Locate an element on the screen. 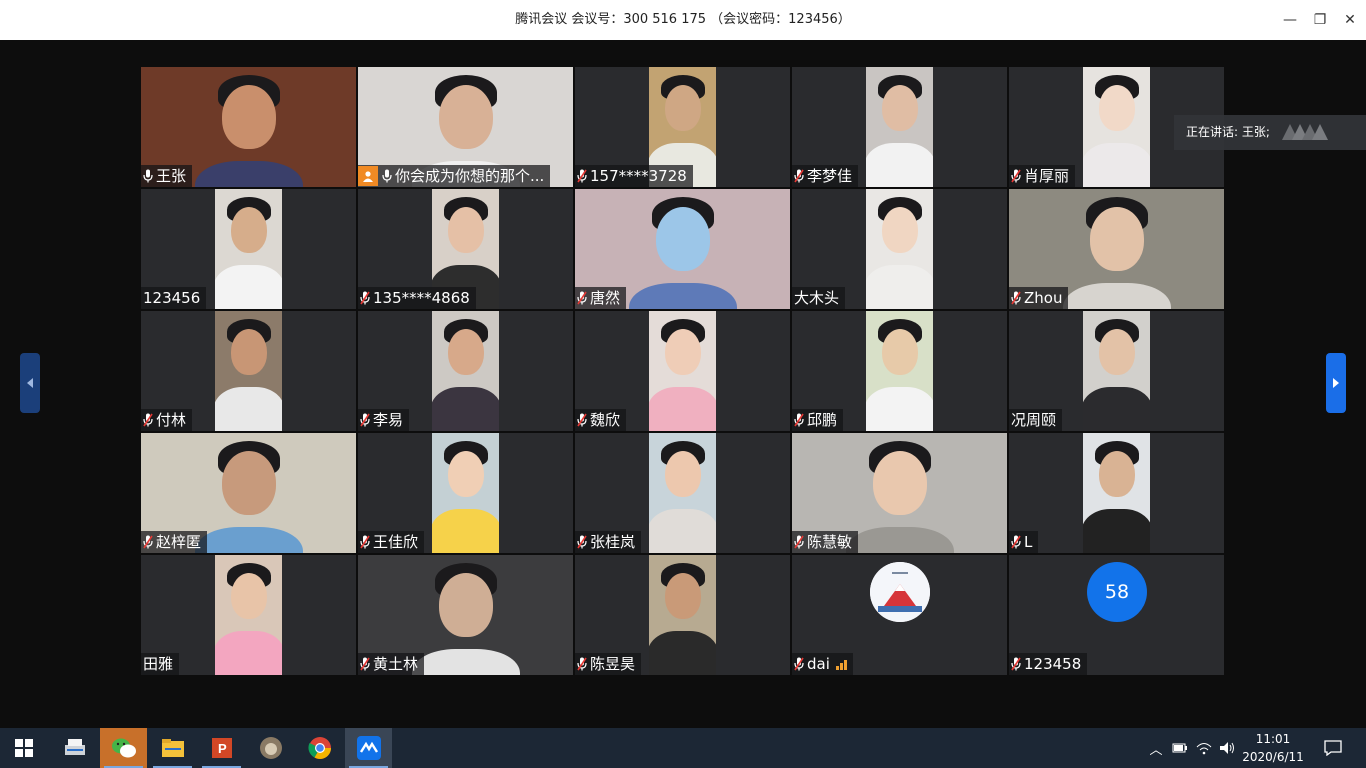 The width and height of the screenshot is (1366, 768). participant-name-tag: 肖厚丽 is located at coordinates (1042, 176).